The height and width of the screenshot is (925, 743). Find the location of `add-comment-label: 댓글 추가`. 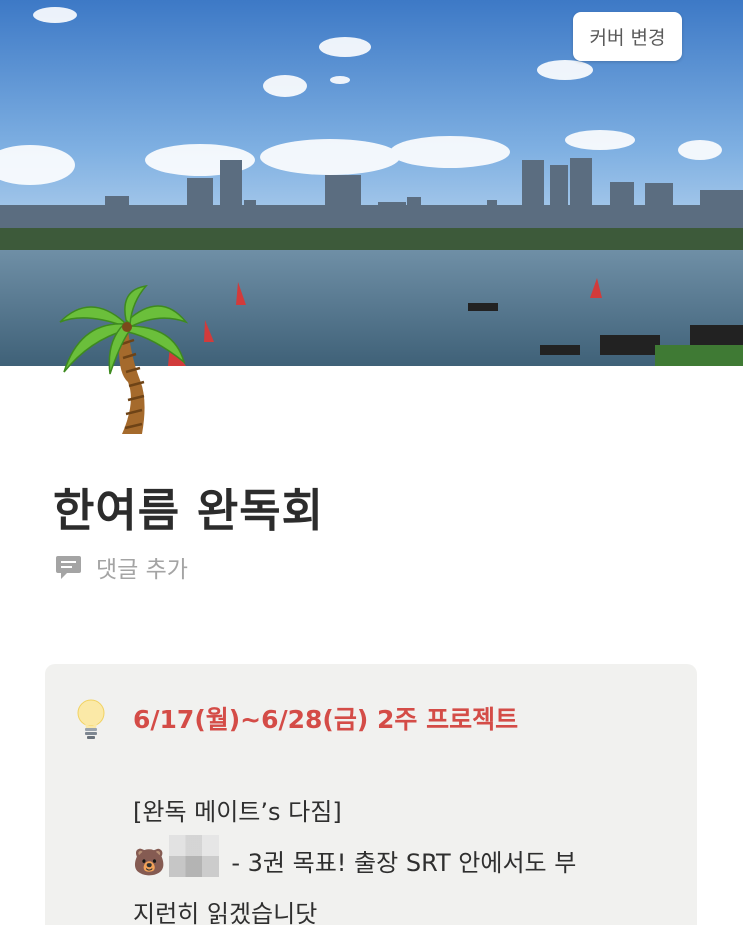

add-comment-label: 댓글 추가 is located at coordinates (142, 570).